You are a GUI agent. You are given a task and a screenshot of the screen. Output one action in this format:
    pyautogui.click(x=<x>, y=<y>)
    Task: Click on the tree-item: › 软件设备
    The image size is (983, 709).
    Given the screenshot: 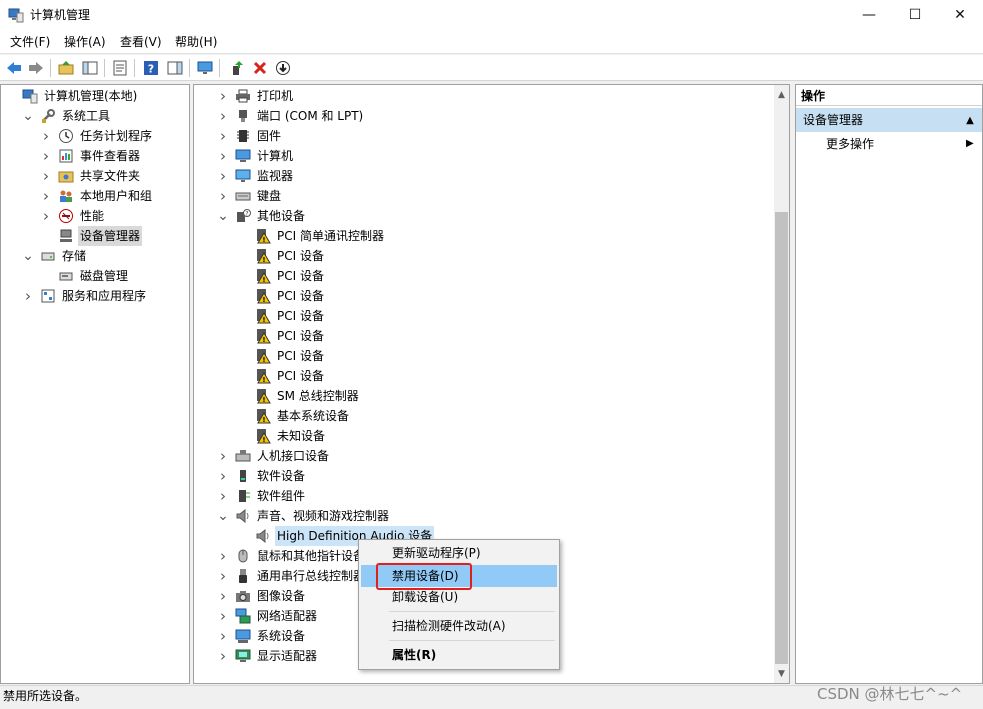 What is the action you would take?
    pyautogui.click(x=262, y=476)
    